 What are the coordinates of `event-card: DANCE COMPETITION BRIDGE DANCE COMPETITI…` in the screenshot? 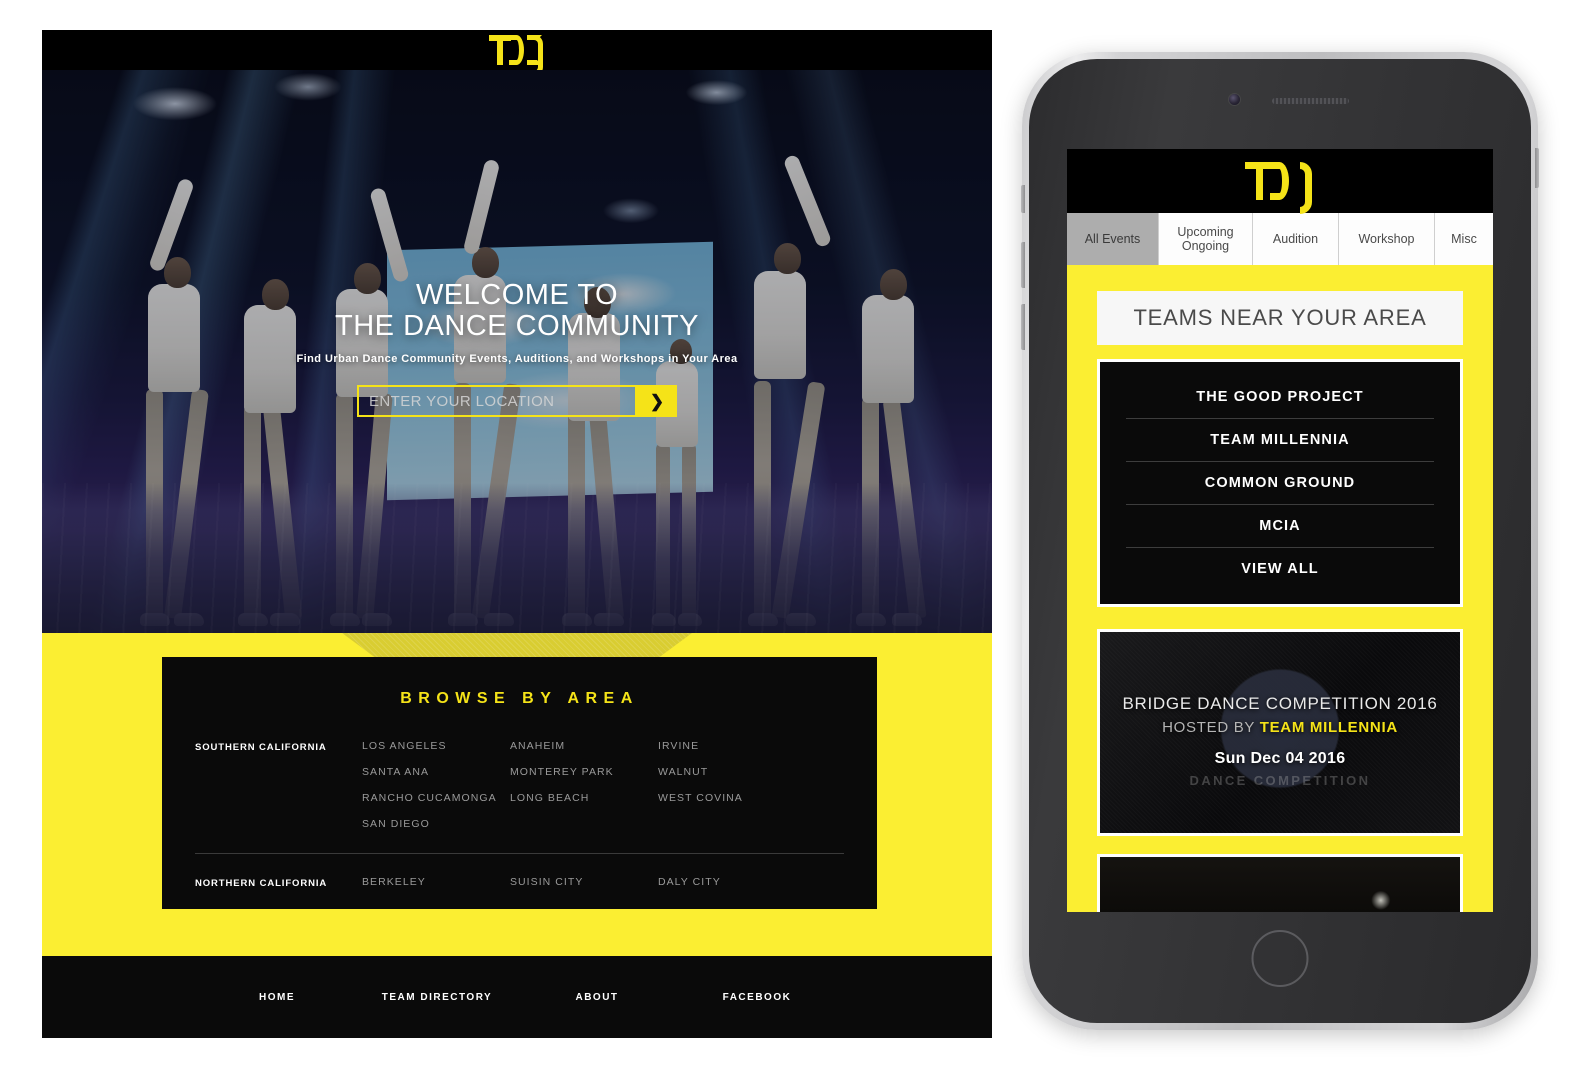 It's located at (1280, 732).